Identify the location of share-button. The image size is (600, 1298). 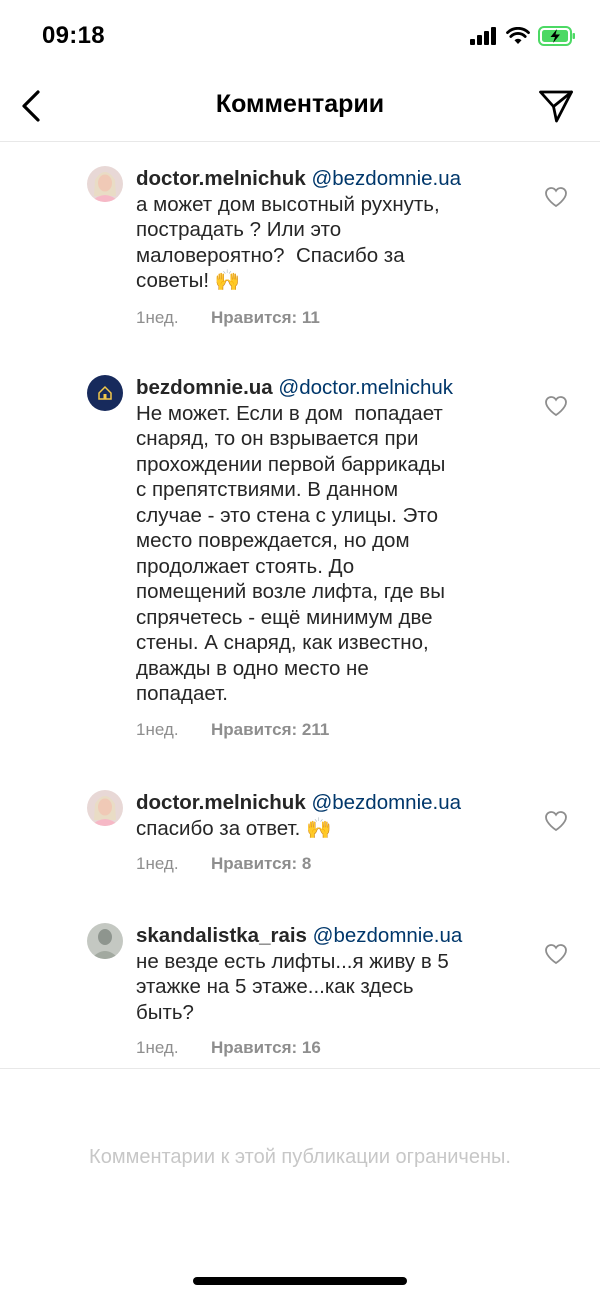
(556, 106).